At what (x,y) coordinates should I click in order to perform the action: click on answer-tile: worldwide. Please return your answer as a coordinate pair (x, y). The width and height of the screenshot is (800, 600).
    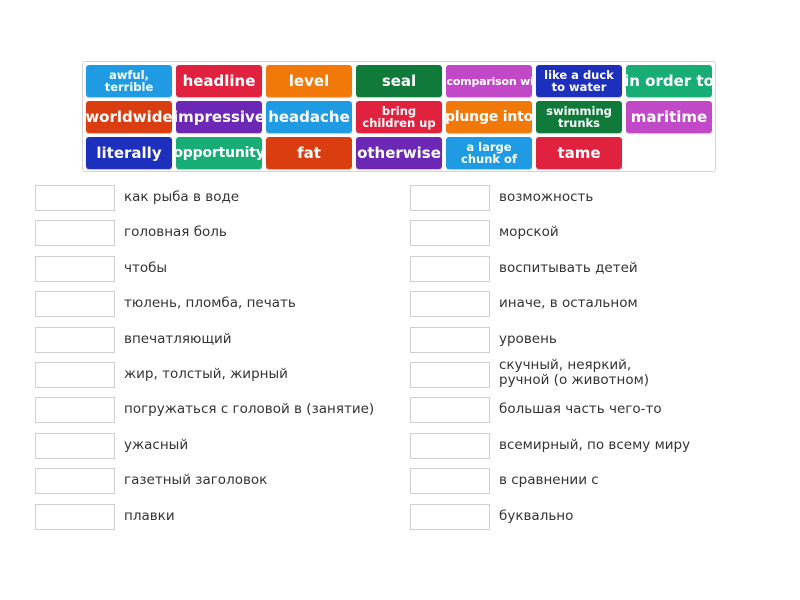
    Looking at the image, I should click on (129, 117).